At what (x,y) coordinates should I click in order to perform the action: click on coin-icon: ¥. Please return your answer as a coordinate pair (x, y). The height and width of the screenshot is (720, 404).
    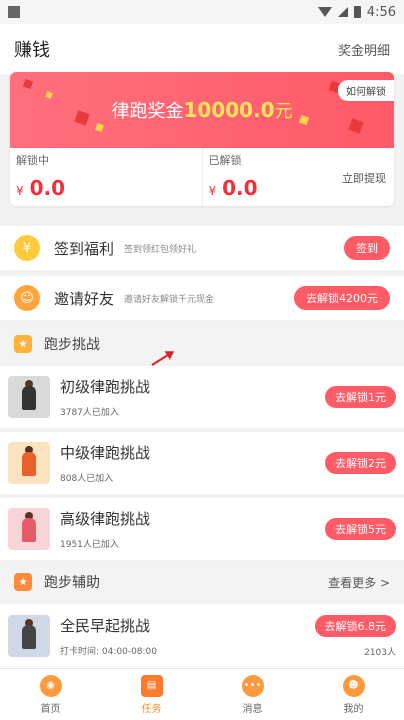
    Looking at the image, I should click on (27, 248).